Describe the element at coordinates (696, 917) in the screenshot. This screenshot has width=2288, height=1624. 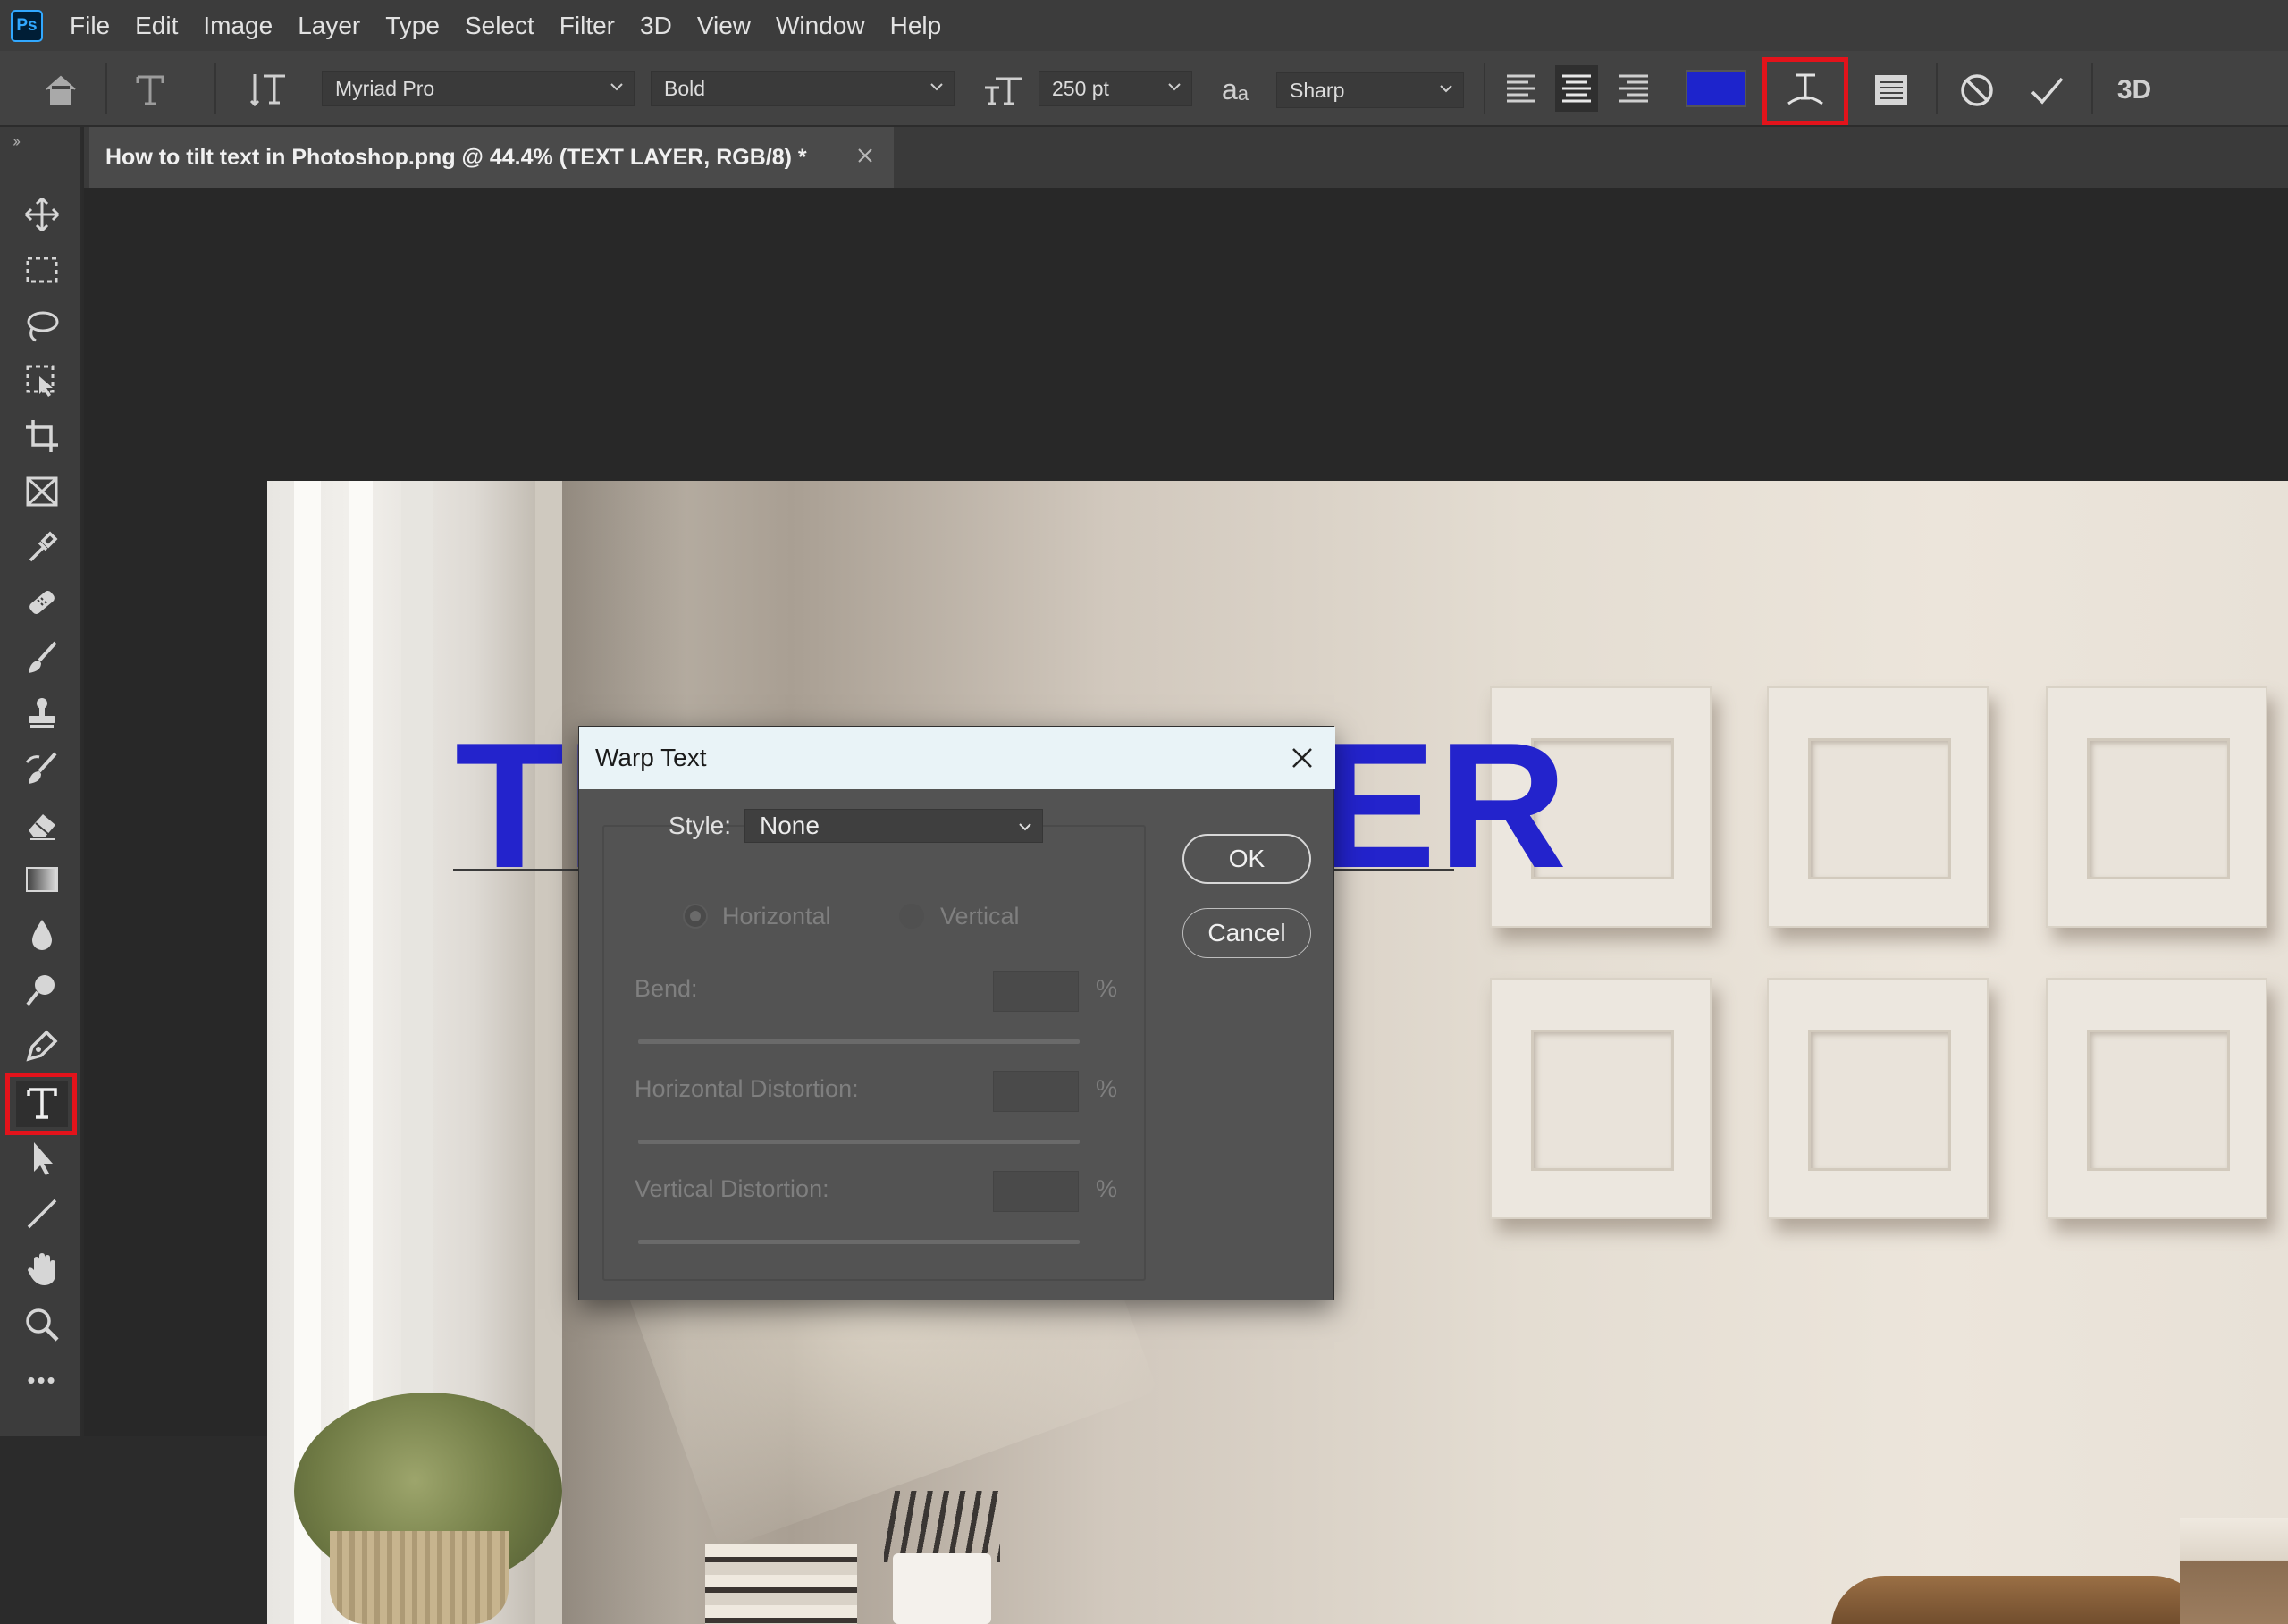
I see `horizontal-radio` at that location.